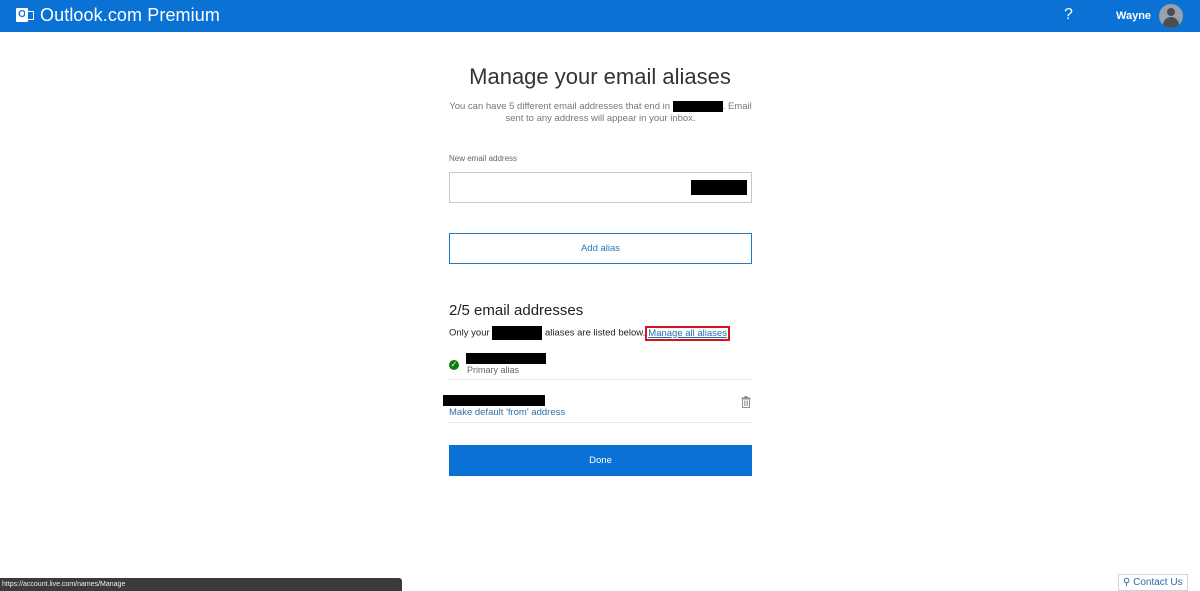  What do you see at coordinates (454, 365) in the screenshot?
I see `check-circle-icon: ✓` at bounding box center [454, 365].